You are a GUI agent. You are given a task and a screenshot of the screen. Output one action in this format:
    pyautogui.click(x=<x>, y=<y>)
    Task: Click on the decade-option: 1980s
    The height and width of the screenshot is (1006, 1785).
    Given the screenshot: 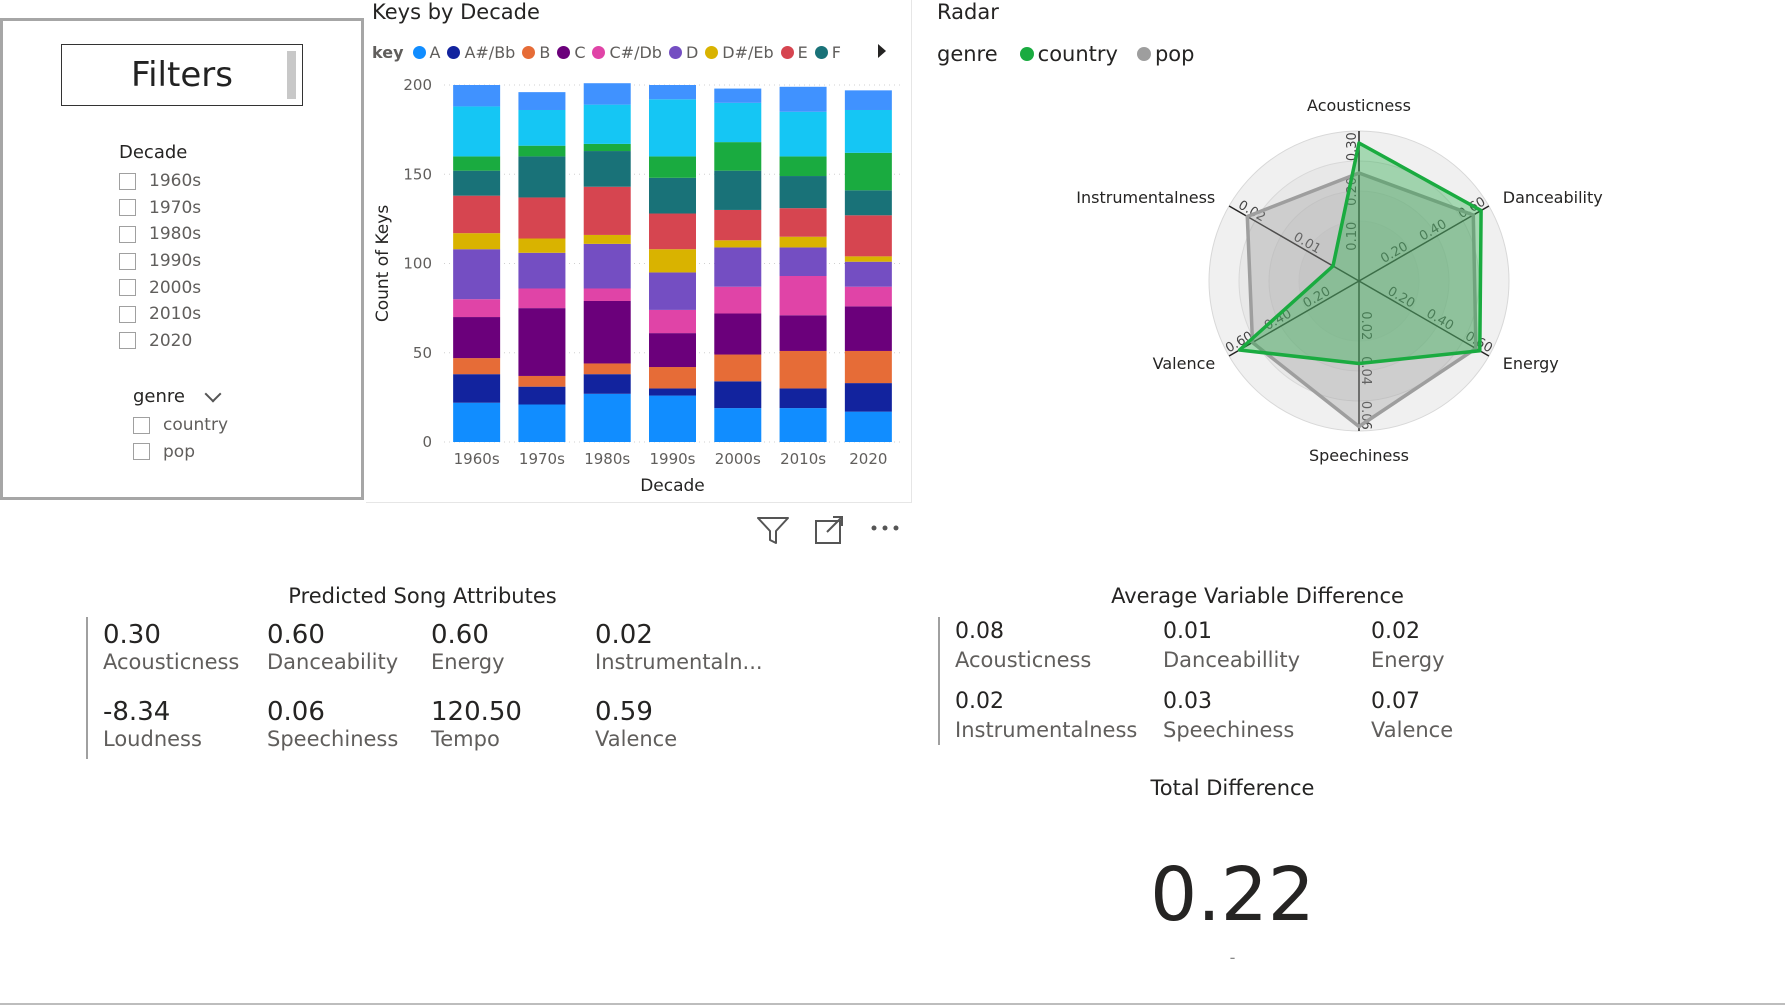 What is the action you would take?
    pyautogui.click(x=160, y=234)
    